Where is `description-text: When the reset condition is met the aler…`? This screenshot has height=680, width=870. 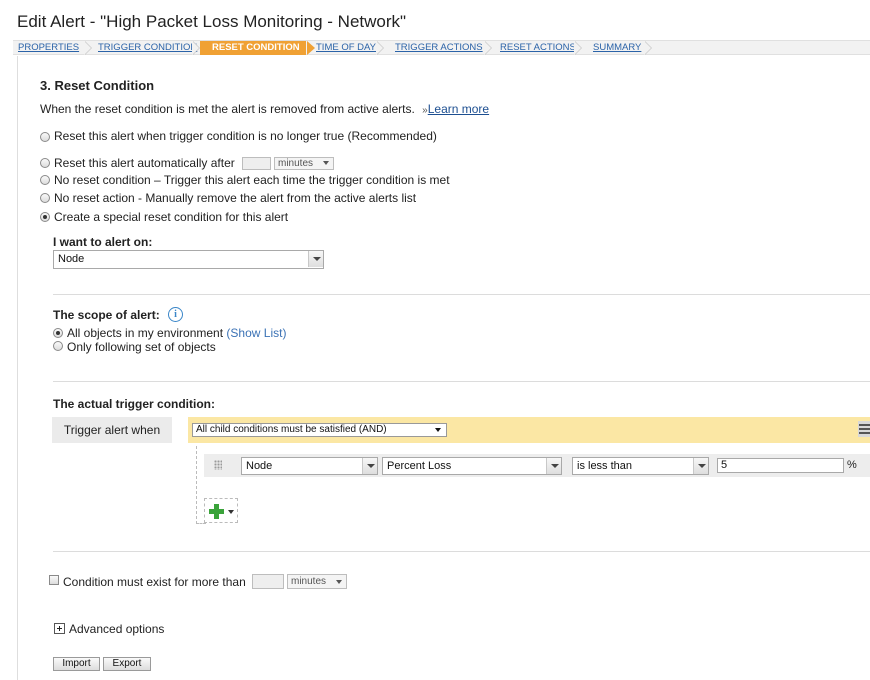
description-text: When the reset condition is met the aler… is located at coordinates (227, 109).